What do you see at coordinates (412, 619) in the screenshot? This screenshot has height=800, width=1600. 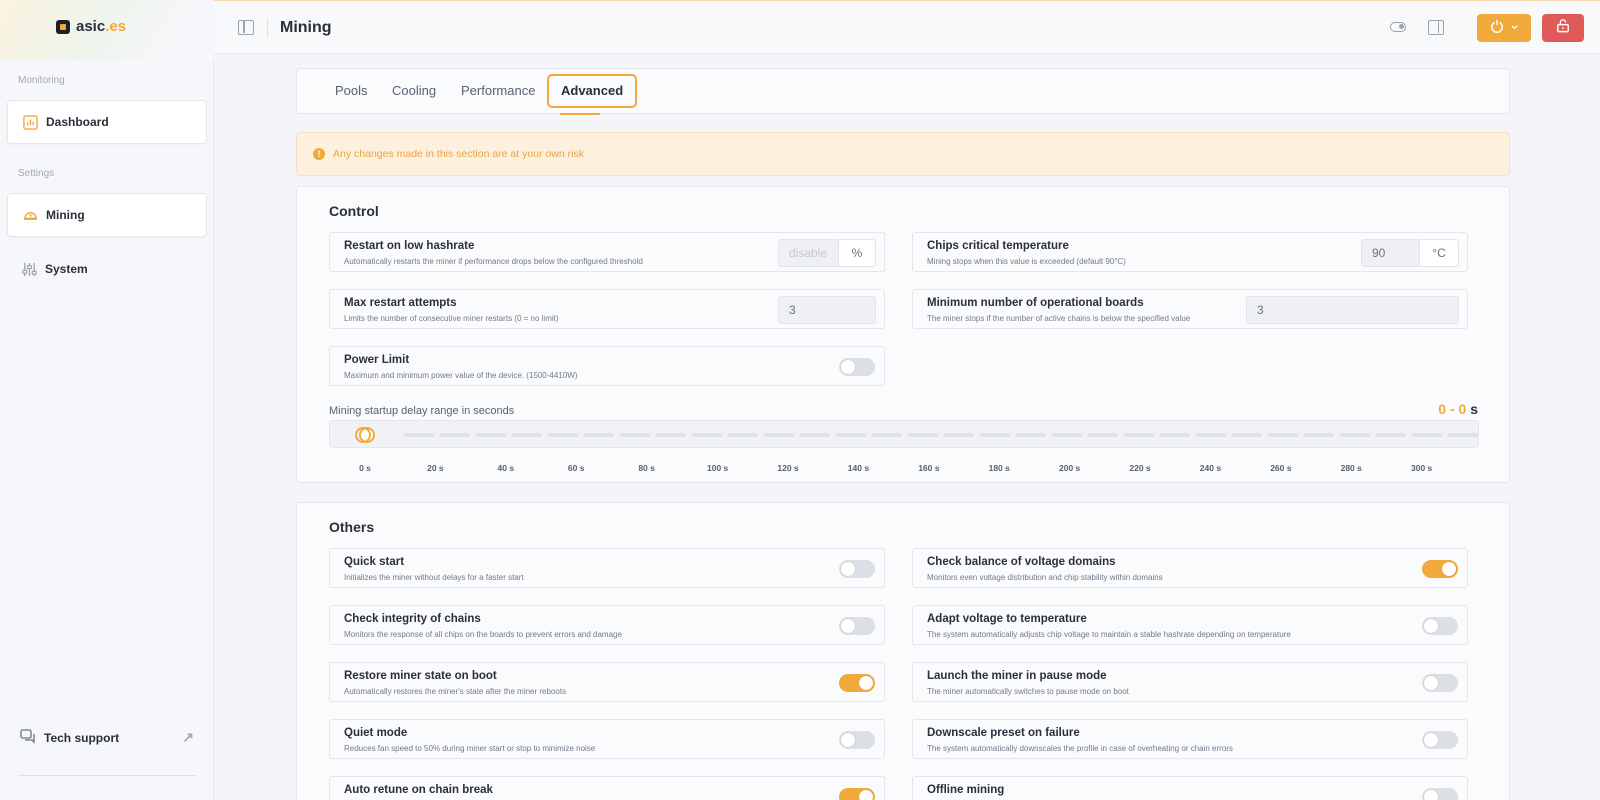 I see `setting-label: Check integrity of chains` at bounding box center [412, 619].